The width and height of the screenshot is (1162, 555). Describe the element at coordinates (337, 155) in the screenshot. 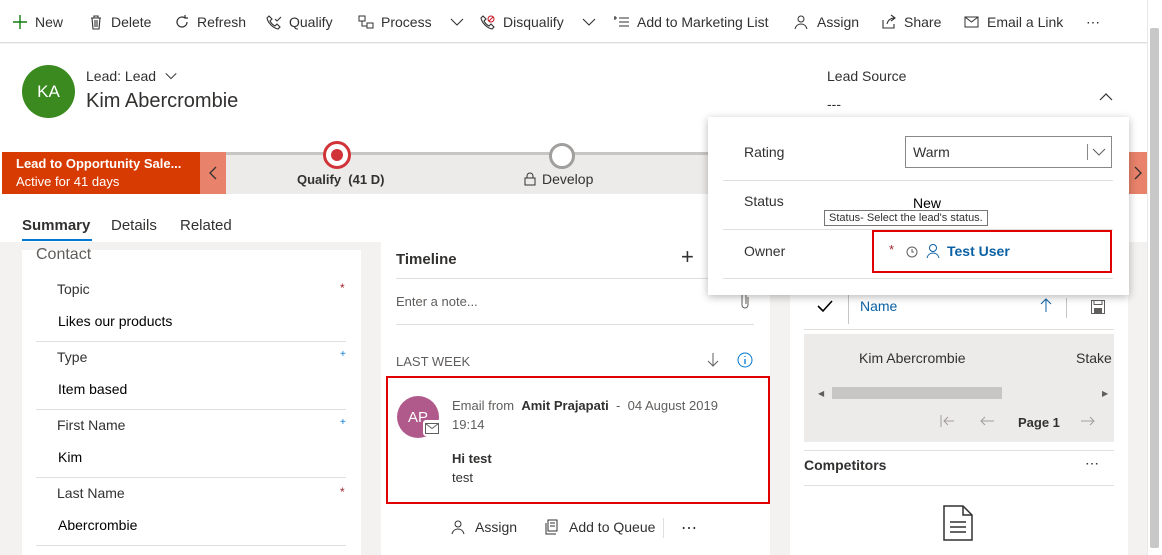

I see `stage-qualify-marker` at that location.